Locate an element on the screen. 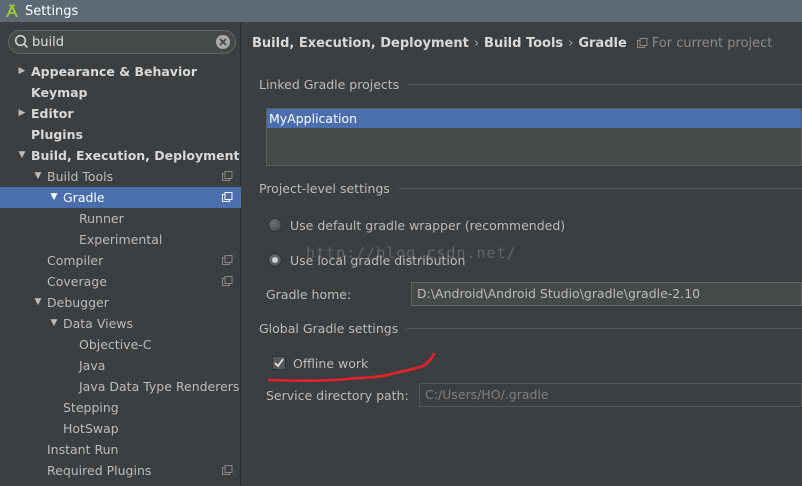 The width and height of the screenshot is (802, 486). tree-item-label: Compiler is located at coordinates (75, 260).